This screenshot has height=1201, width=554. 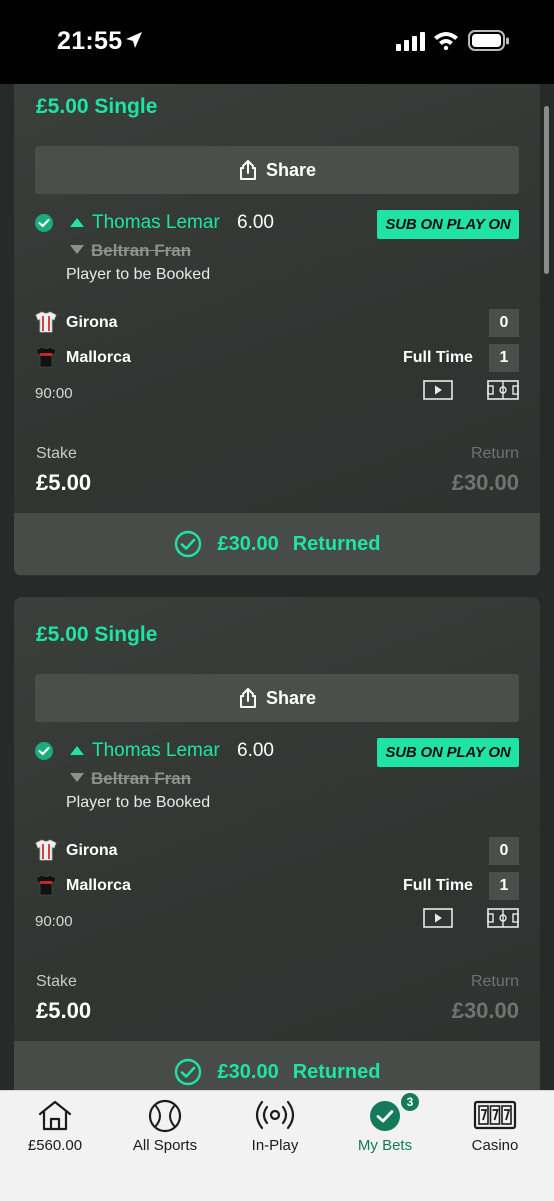 I want to click on nav-label-casino: Casino, so click(x=495, y=1145).